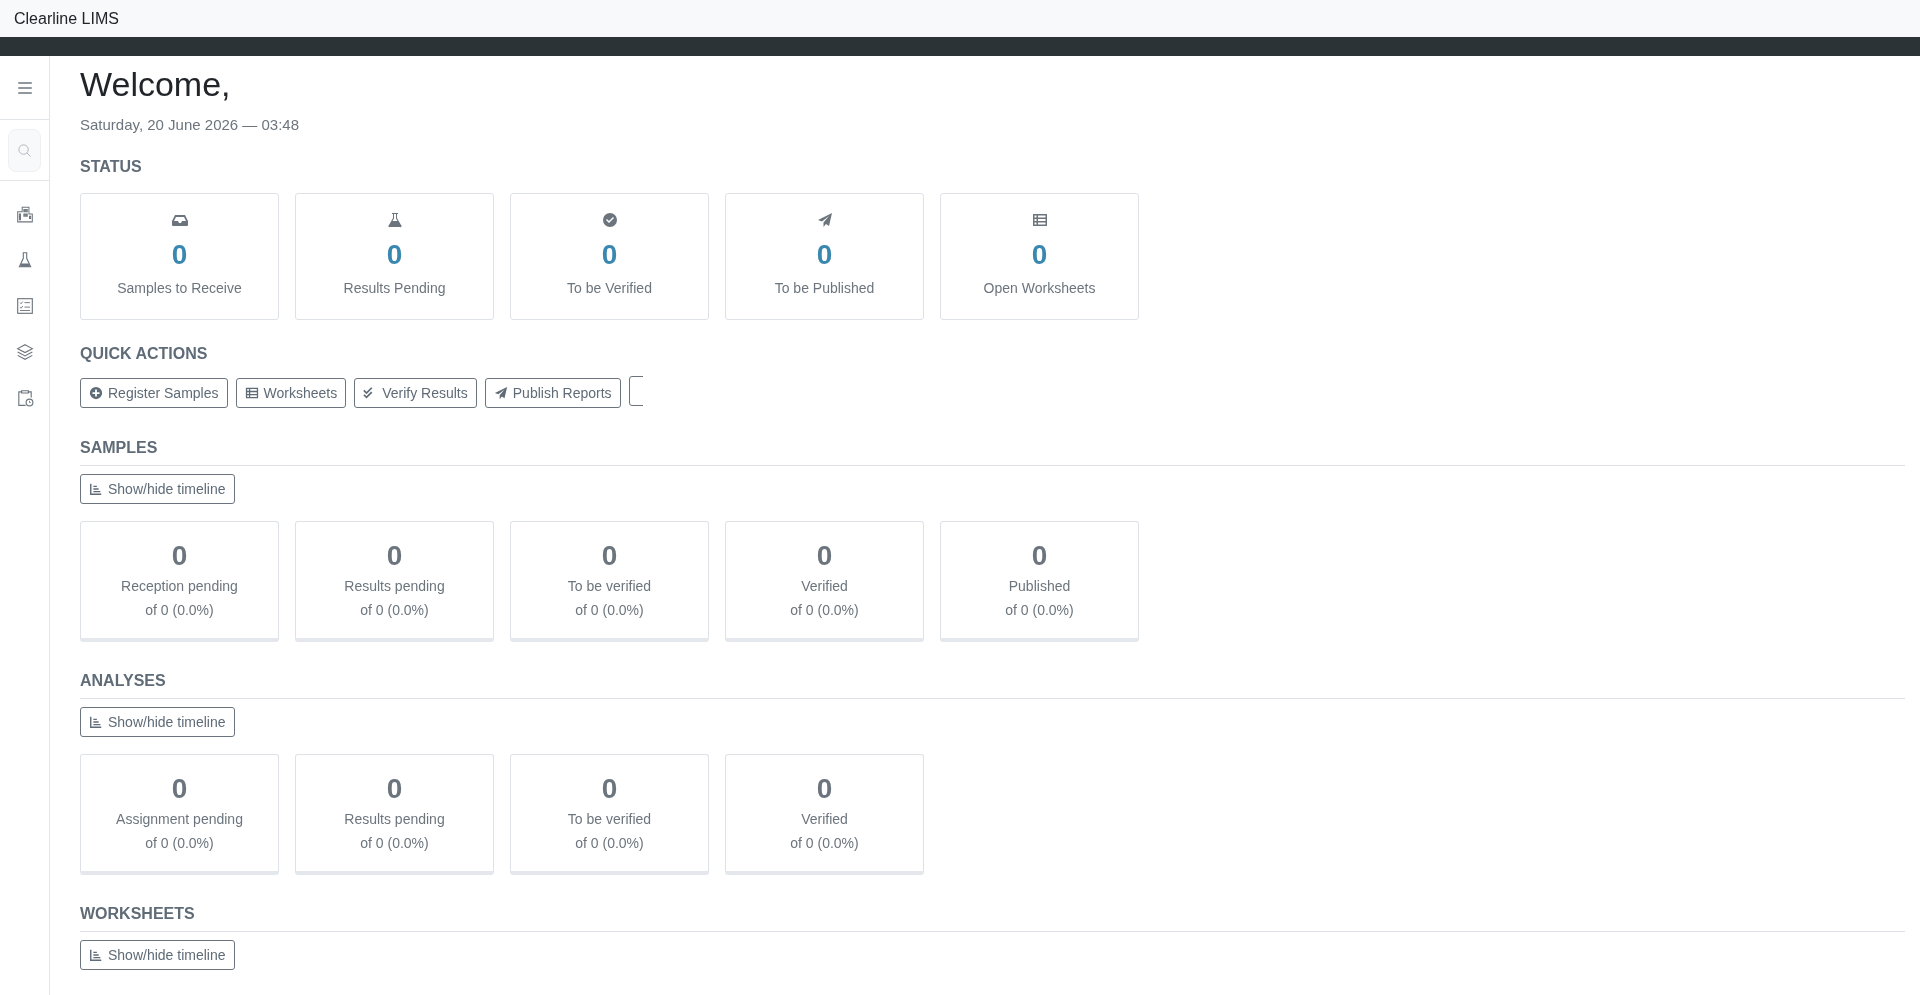 Image resolution: width=1920 pixels, height=995 pixels. What do you see at coordinates (24, 352) in the screenshot?
I see `layers-icon` at bounding box center [24, 352].